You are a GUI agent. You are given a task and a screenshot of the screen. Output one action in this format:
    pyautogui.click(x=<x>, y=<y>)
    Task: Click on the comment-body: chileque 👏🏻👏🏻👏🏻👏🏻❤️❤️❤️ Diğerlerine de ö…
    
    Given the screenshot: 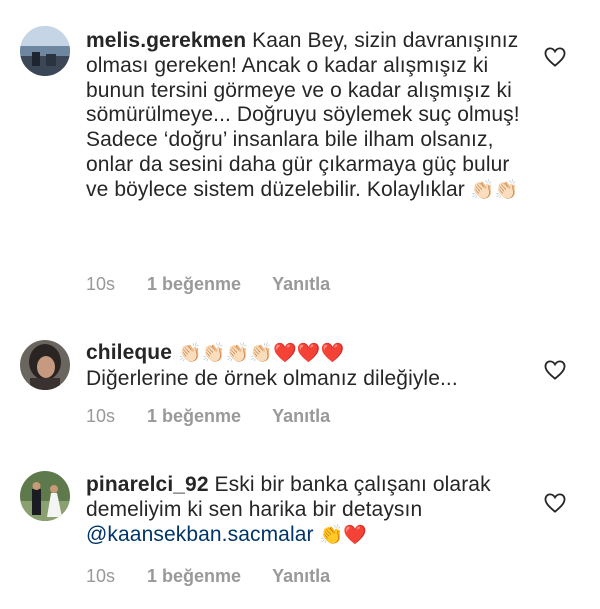 What is the action you would take?
    pyautogui.click(x=306, y=366)
    